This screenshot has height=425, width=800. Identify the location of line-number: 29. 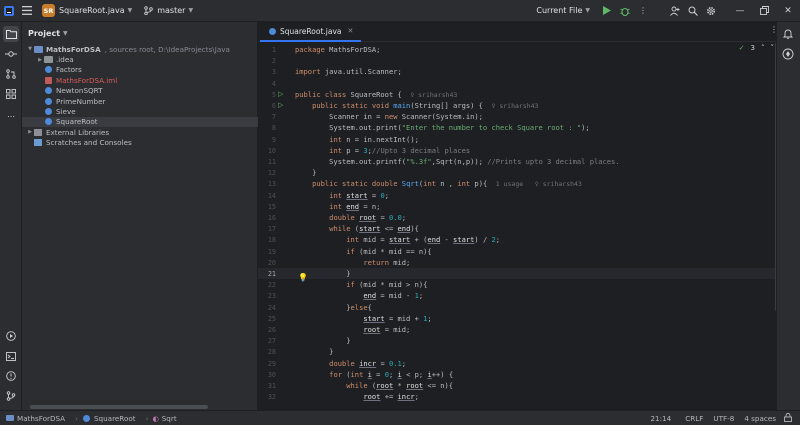
(267, 364).